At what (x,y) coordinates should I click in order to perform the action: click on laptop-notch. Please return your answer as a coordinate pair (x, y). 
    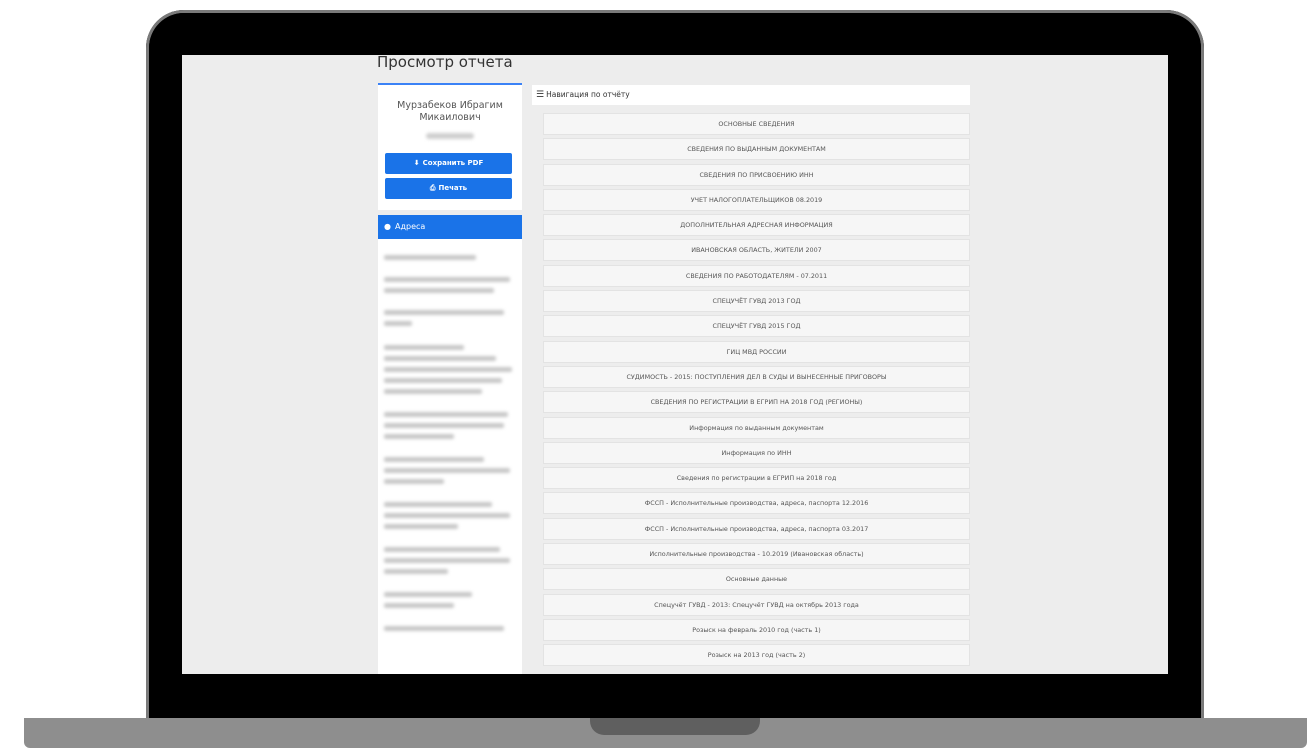
    Looking at the image, I should click on (675, 726).